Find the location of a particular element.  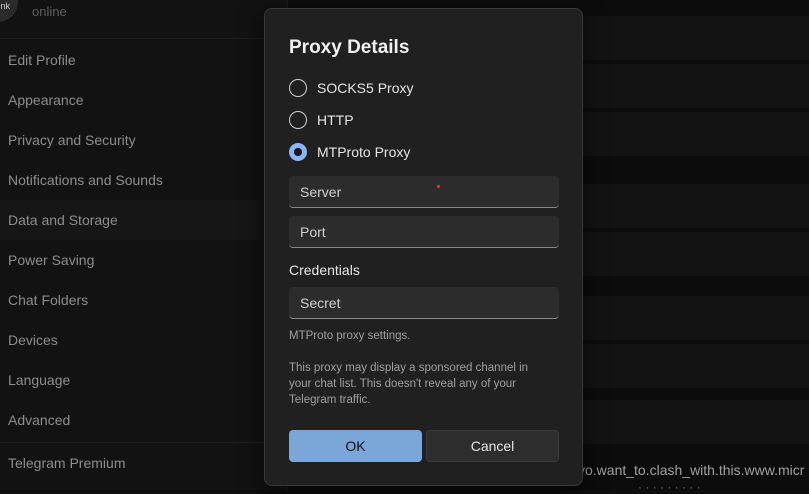

cancel-button: Cancel is located at coordinates (492, 446).